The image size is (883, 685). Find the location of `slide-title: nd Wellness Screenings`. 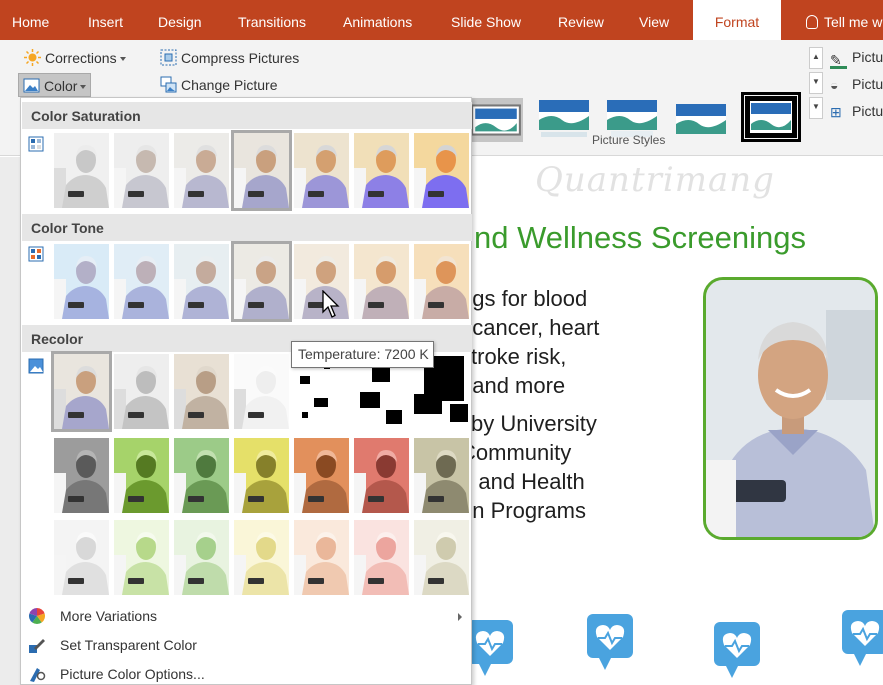

slide-title: nd Wellness Screenings is located at coordinates (640, 238).